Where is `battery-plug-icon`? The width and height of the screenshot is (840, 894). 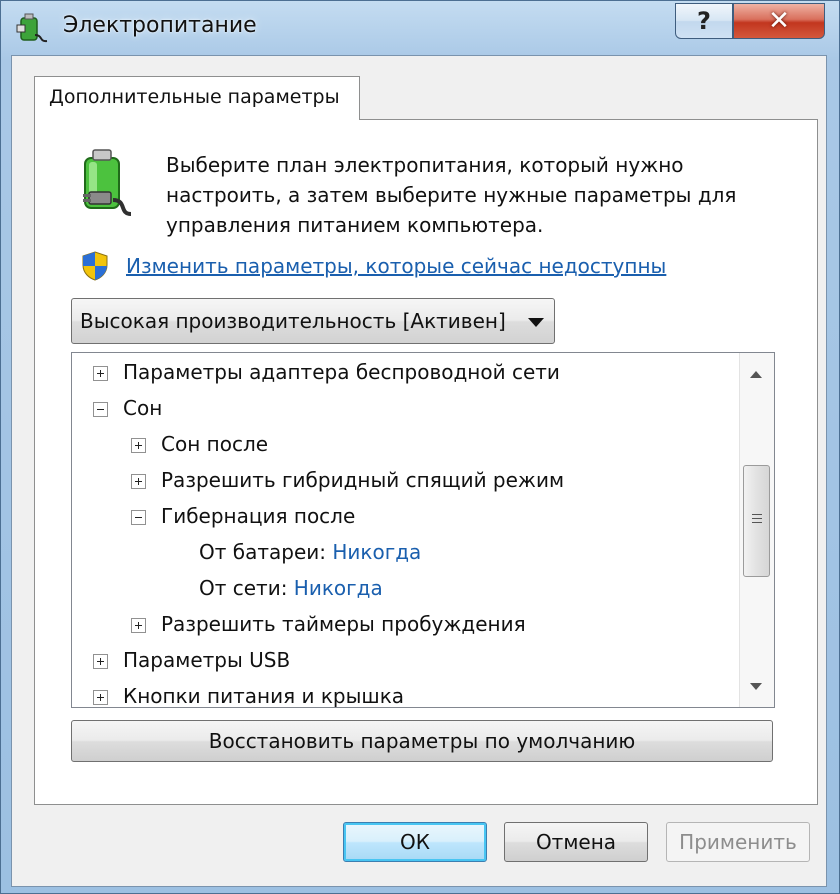
battery-plug-icon is located at coordinates (107, 182).